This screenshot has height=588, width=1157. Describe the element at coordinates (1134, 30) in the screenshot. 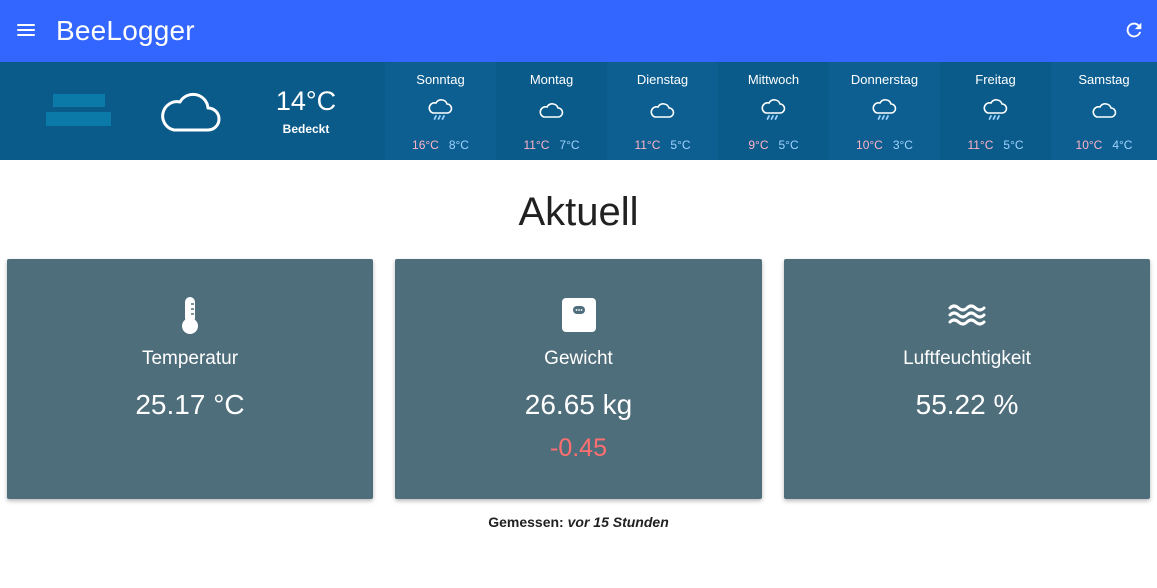

I see `refresh-icon` at that location.